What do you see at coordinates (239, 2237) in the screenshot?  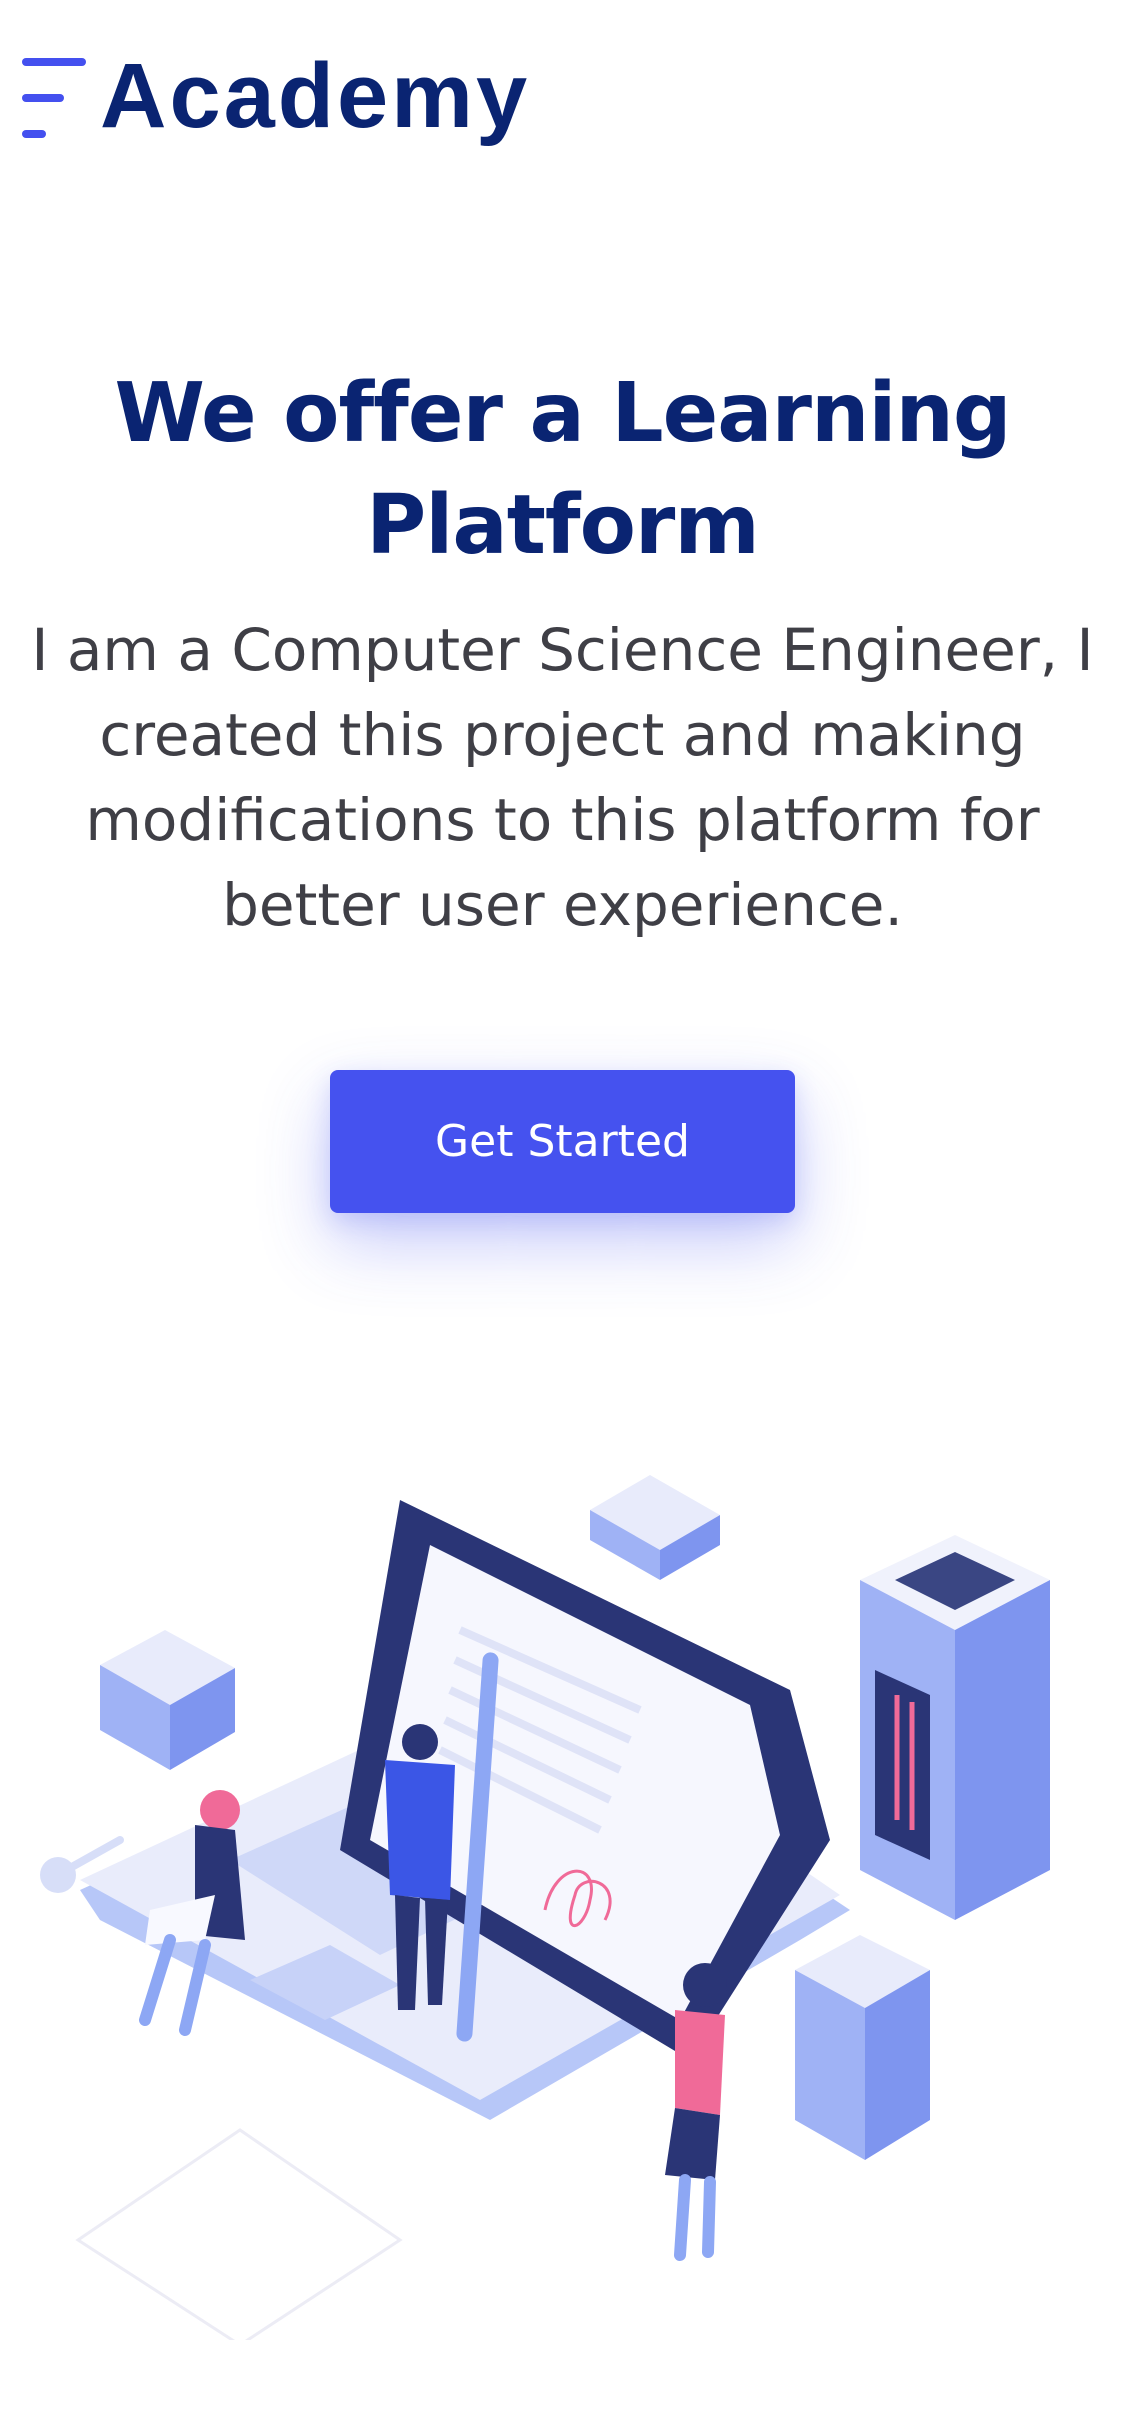 I see `floor-tile` at bounding box center [239, 2237].